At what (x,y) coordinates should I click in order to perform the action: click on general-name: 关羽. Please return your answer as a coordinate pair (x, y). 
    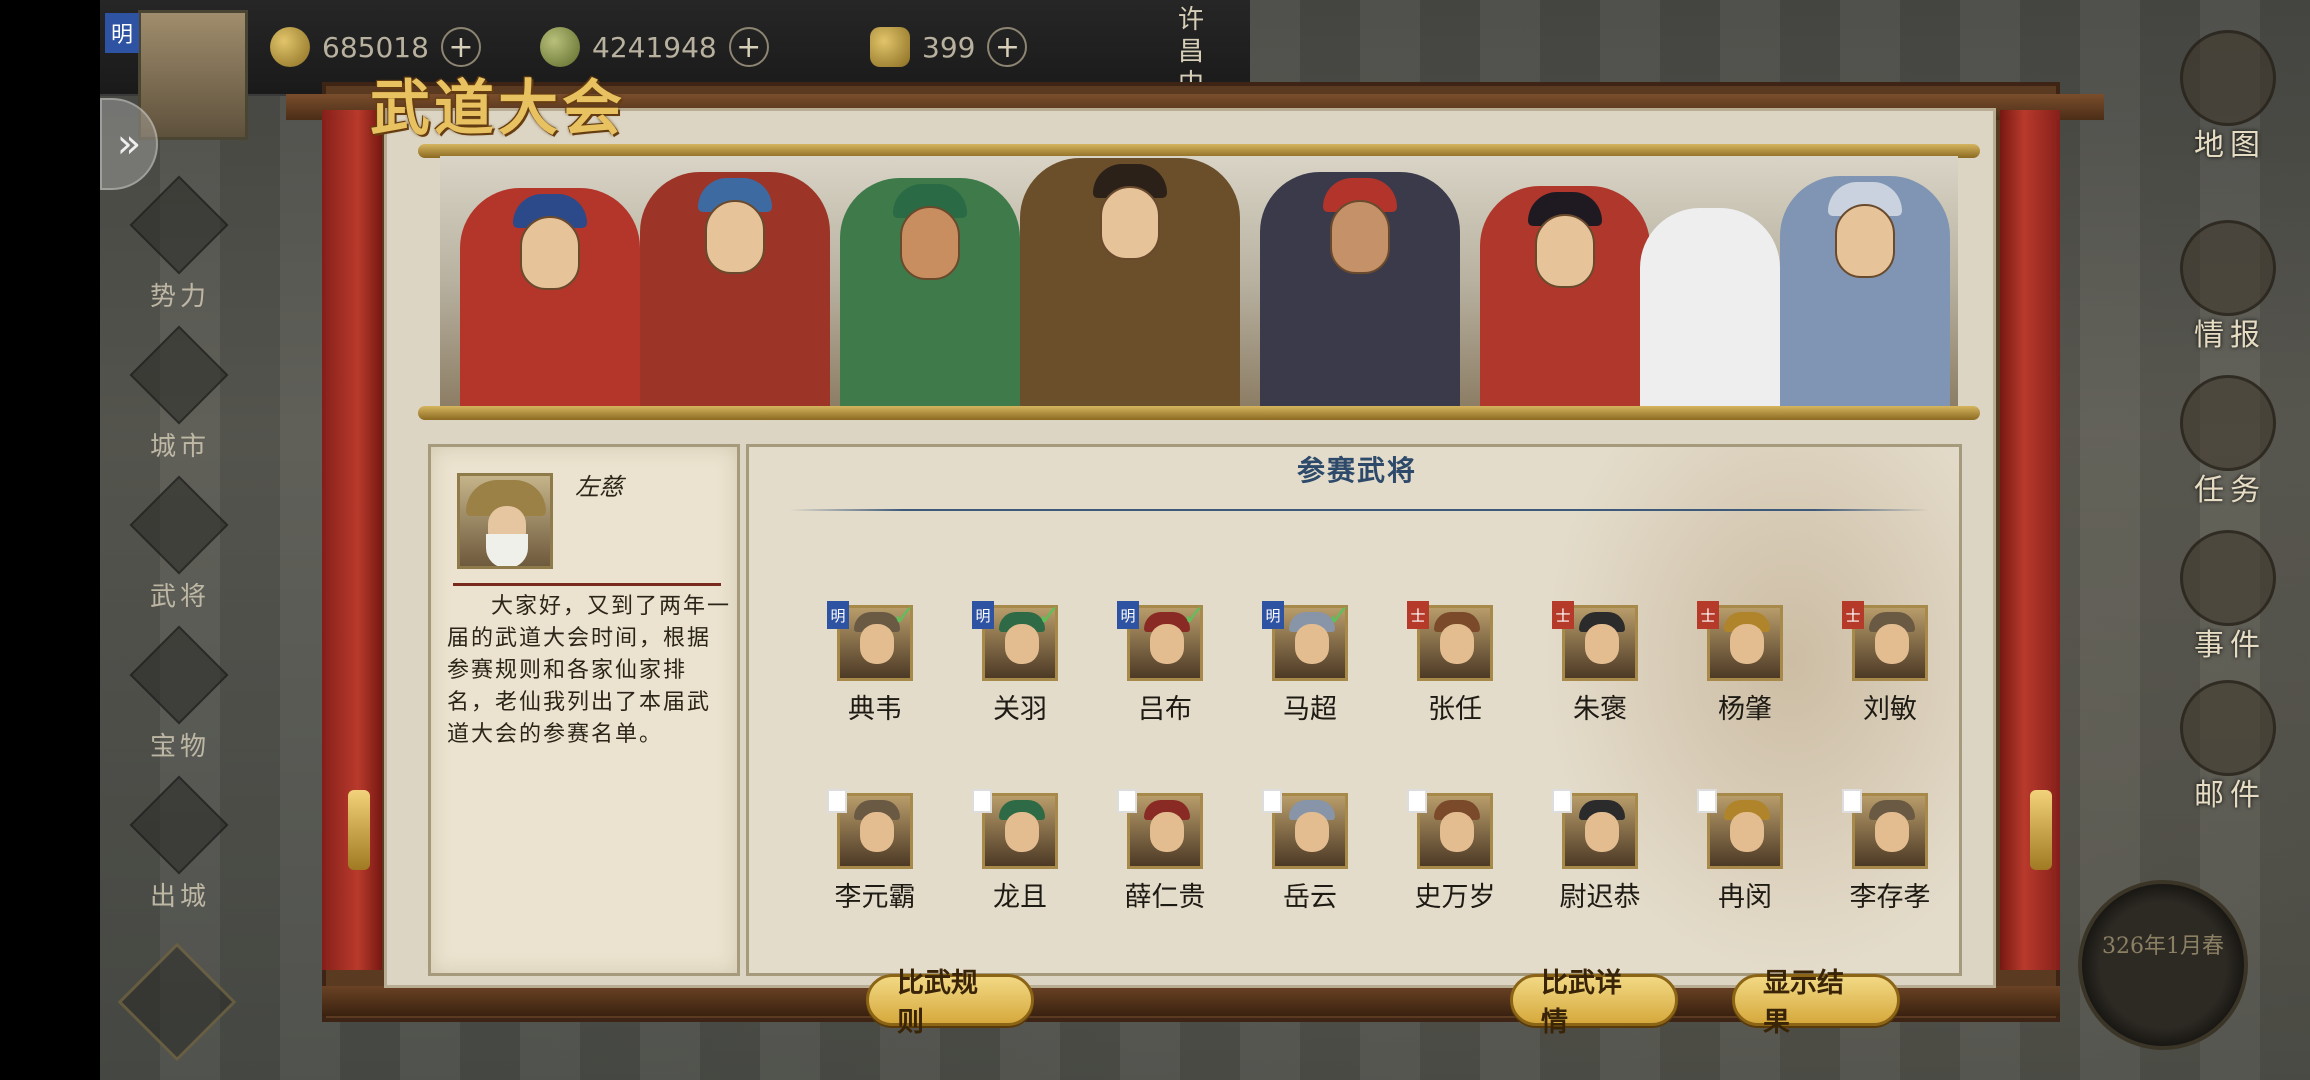
    Looking at the image, I should click on (1020, 709).